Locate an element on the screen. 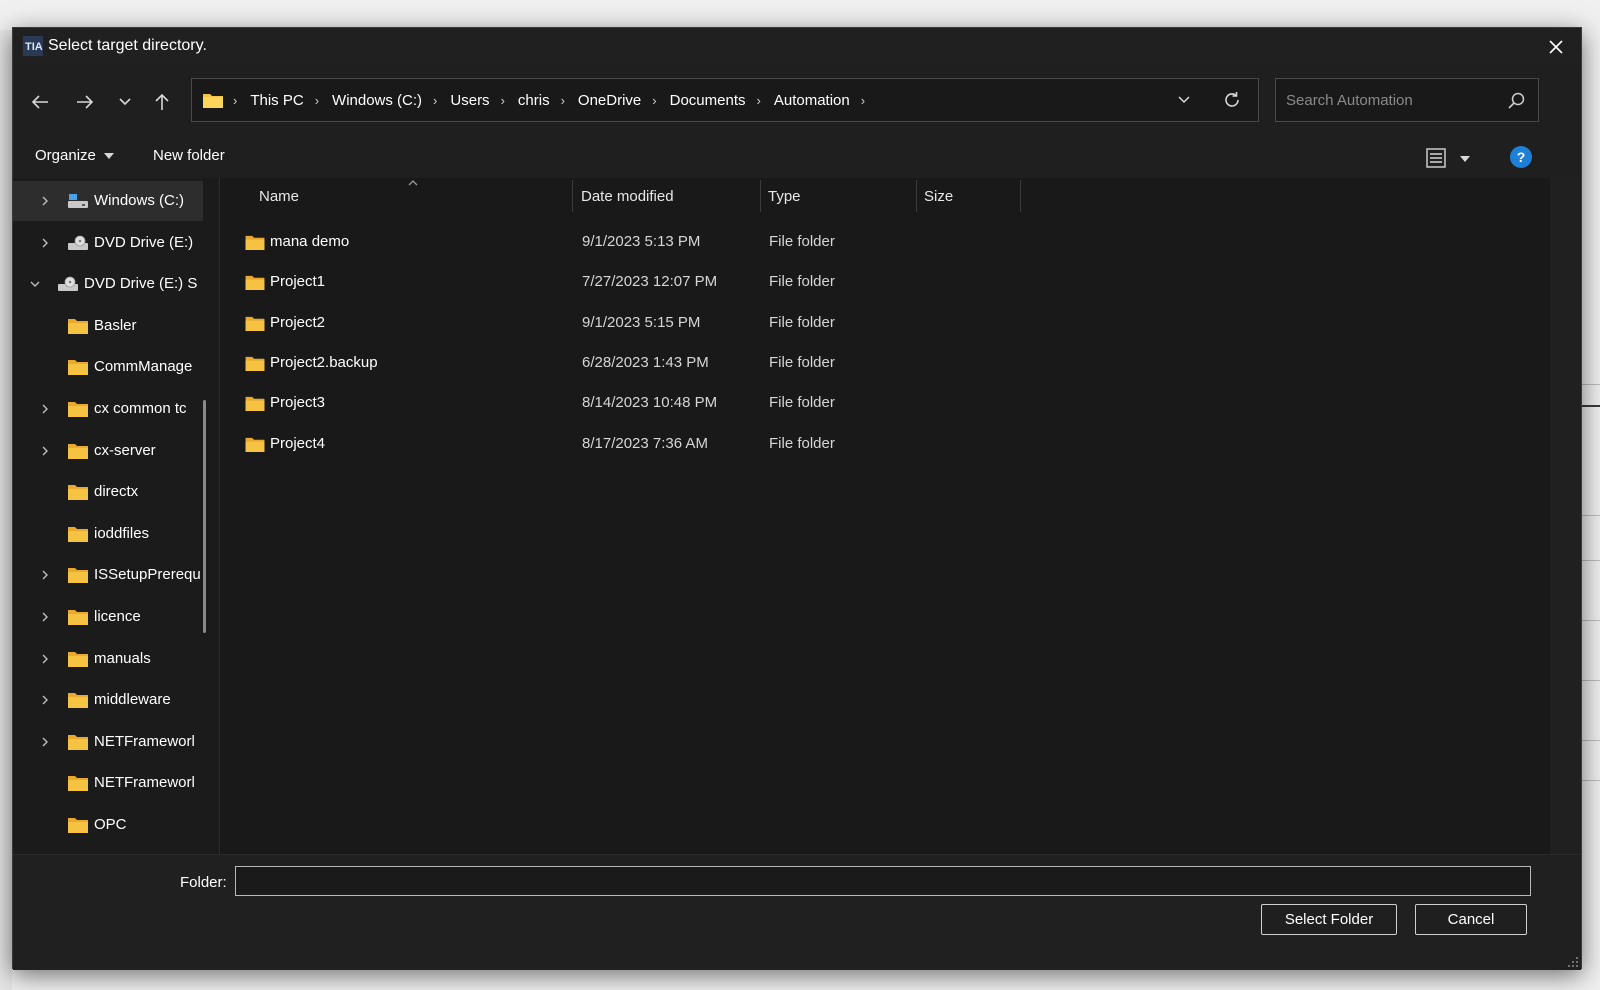  breadcrumb-documents: Documents is located at coordinates (708, 100).